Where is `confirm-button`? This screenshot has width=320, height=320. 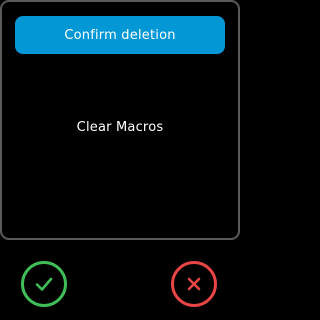 confirm-button is located at coordinates (44, 284).